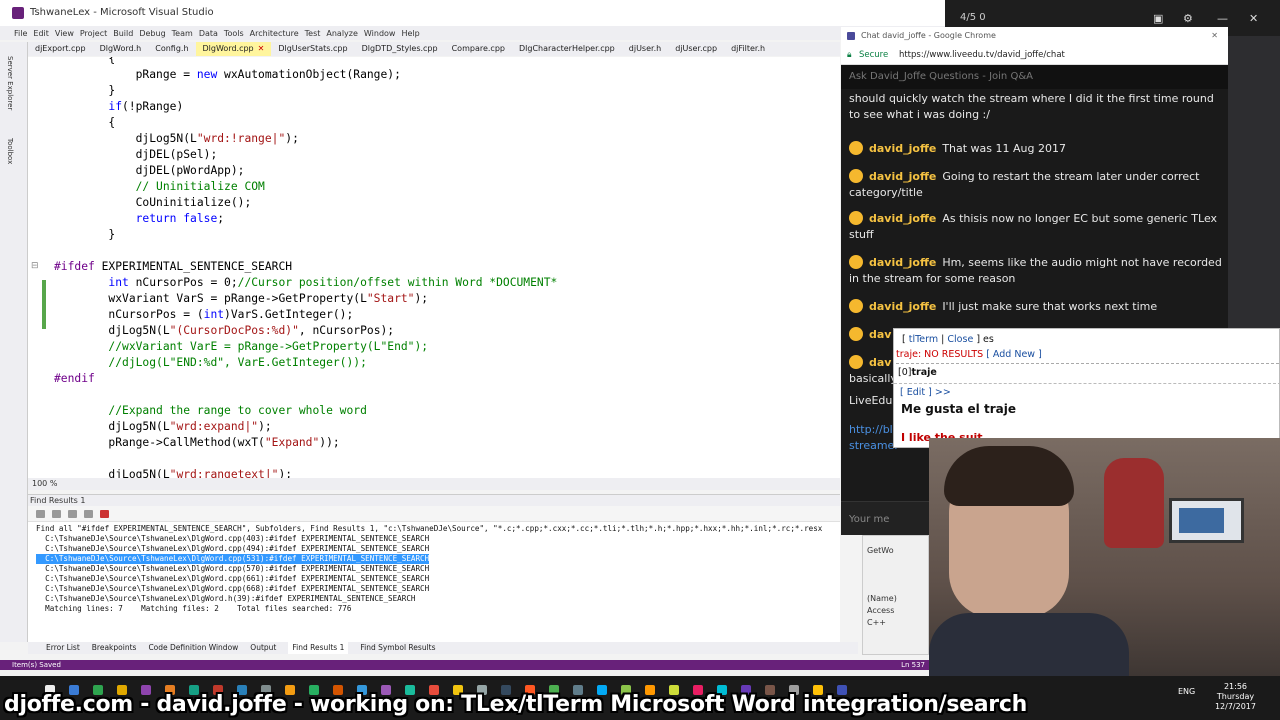  I want to click on menu-item: Analyze, so click(342, 33).